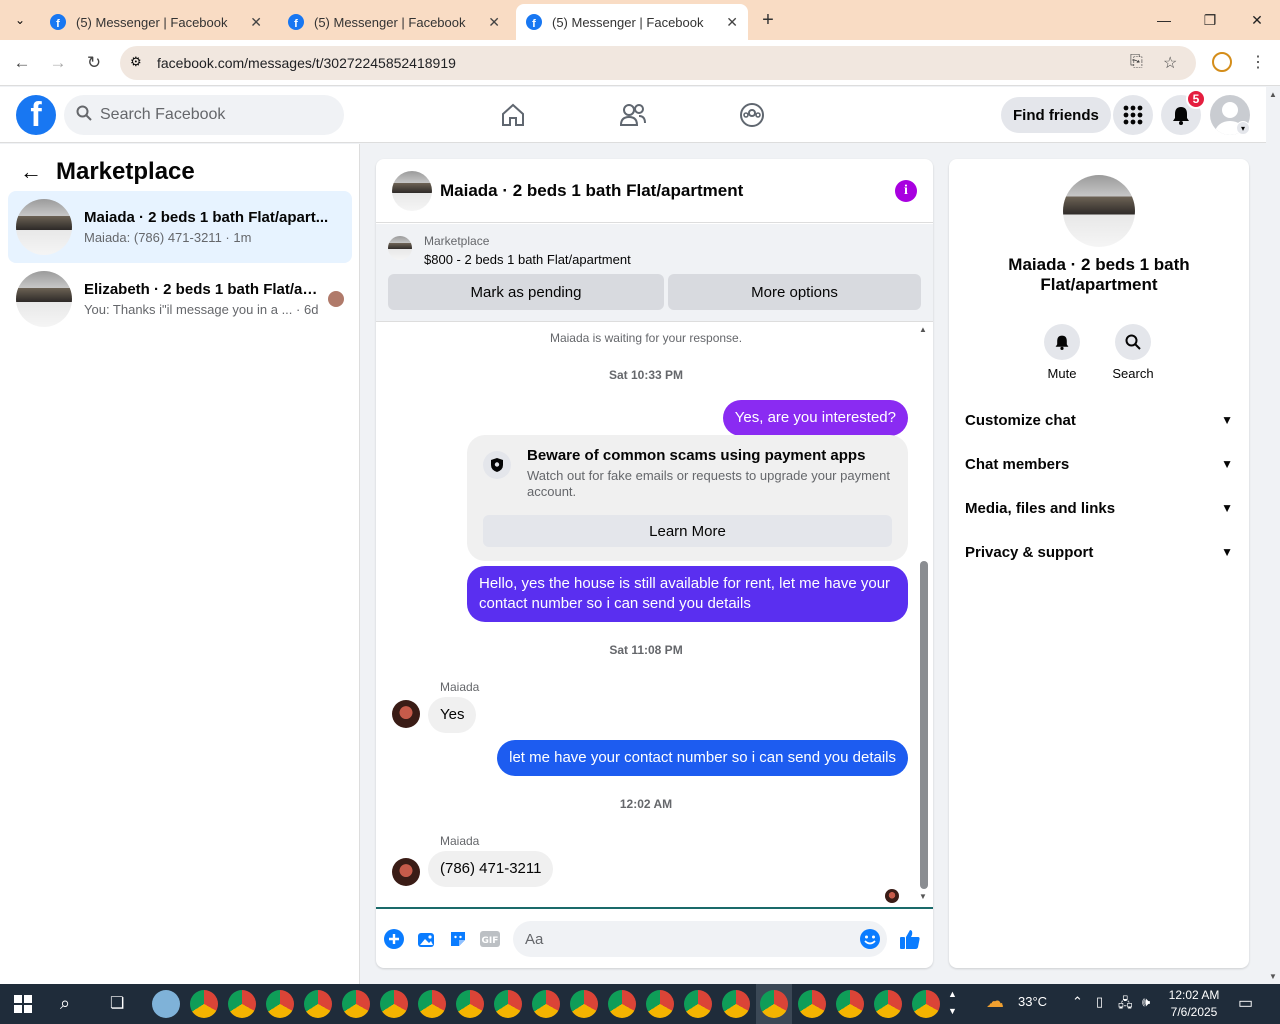 The height and width of the screenshot is (1024, 1280). I want to click on gif-icon: GIF, so click(490, 939).